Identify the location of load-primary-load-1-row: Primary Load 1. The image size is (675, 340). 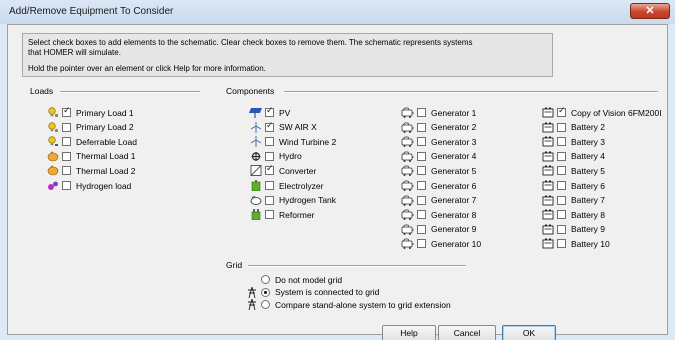
(90, 112).